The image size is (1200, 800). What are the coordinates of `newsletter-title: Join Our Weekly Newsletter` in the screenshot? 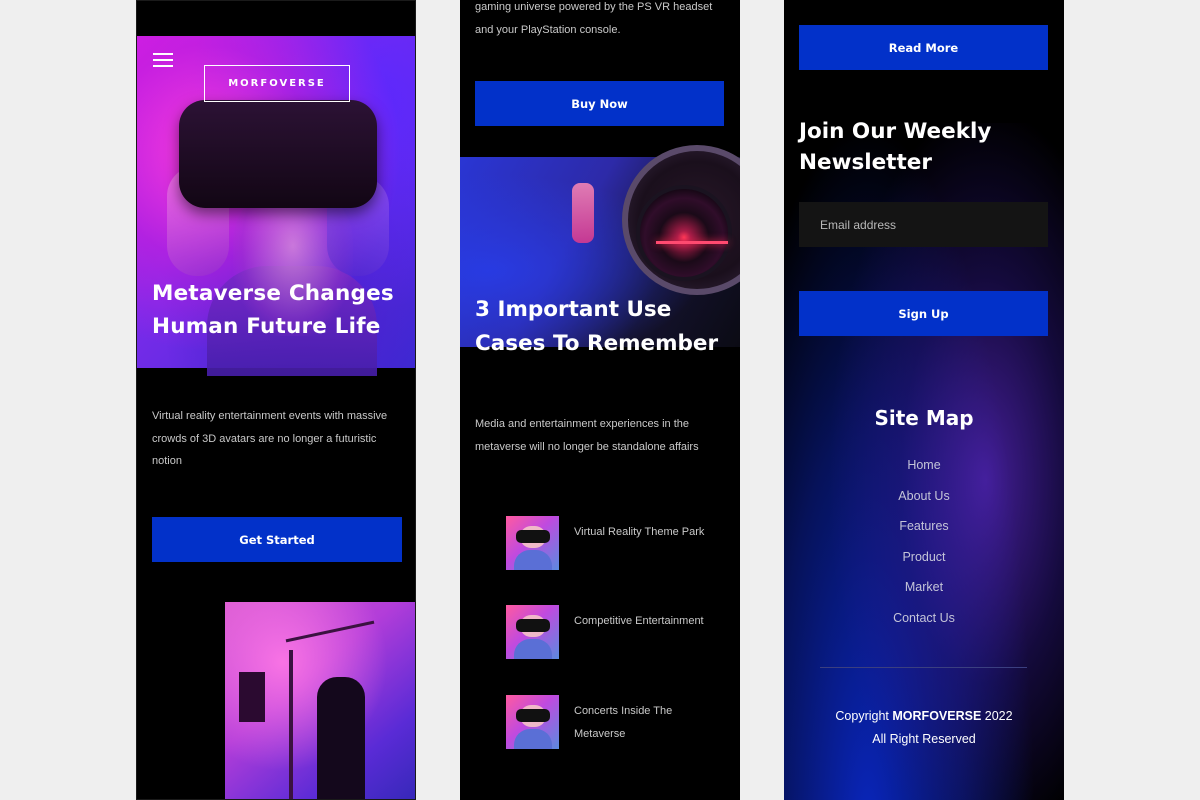 It's located at (895, 147).